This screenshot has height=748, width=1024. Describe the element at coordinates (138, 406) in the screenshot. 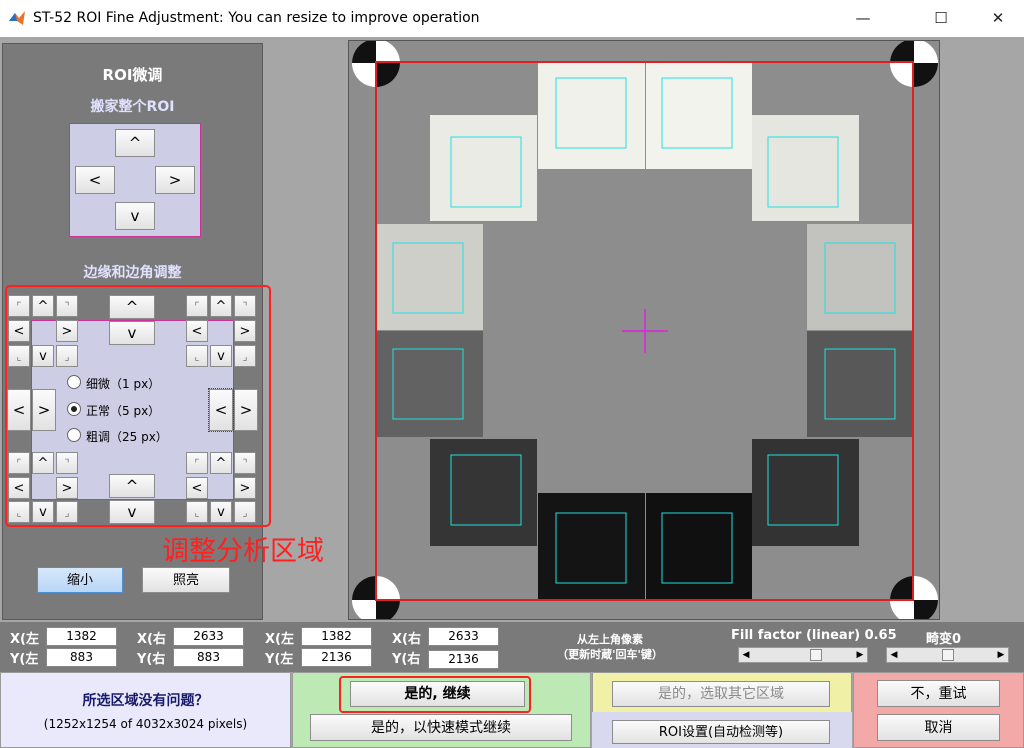

I see `annotation-highlight-box` at that location.